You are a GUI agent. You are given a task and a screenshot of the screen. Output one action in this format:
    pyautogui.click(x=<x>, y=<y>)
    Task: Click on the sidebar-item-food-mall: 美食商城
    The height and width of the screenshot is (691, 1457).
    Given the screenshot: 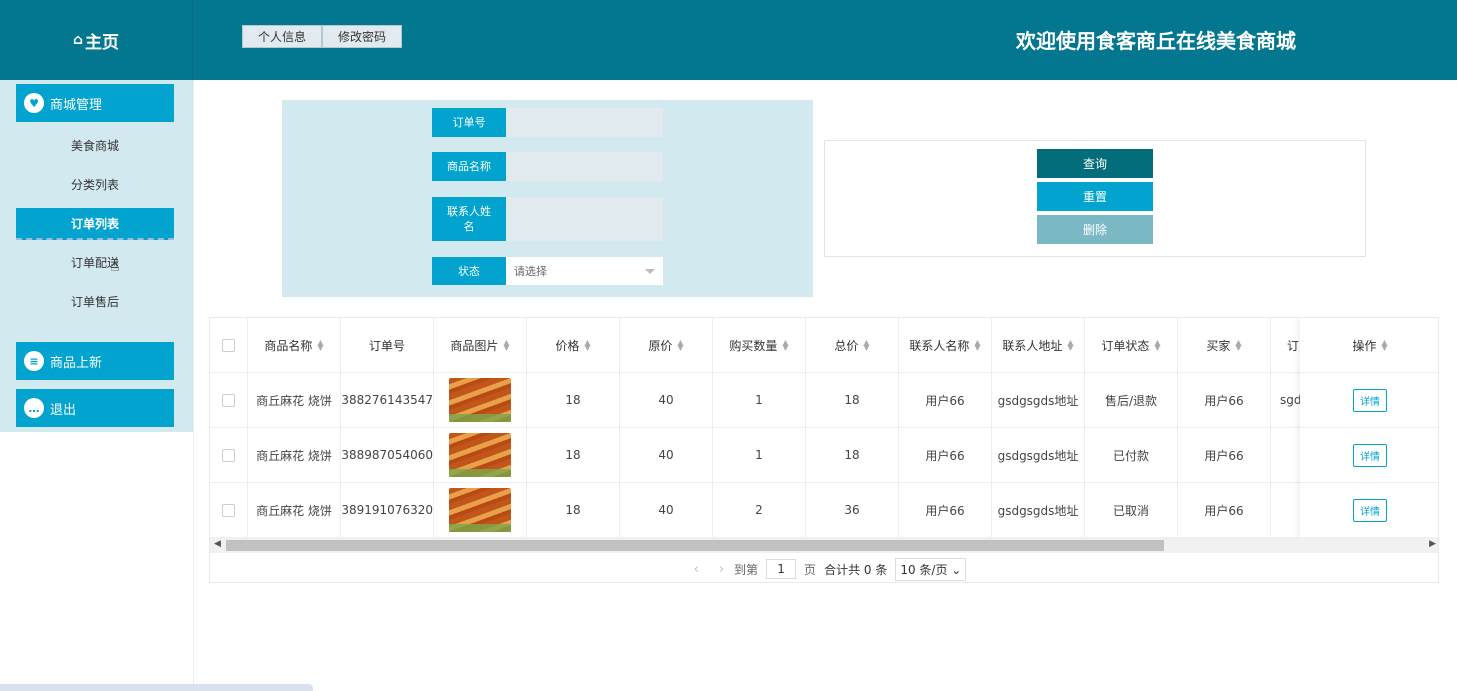 What is the action you would take?
    pyautogui.click(x=95, y=145)
    